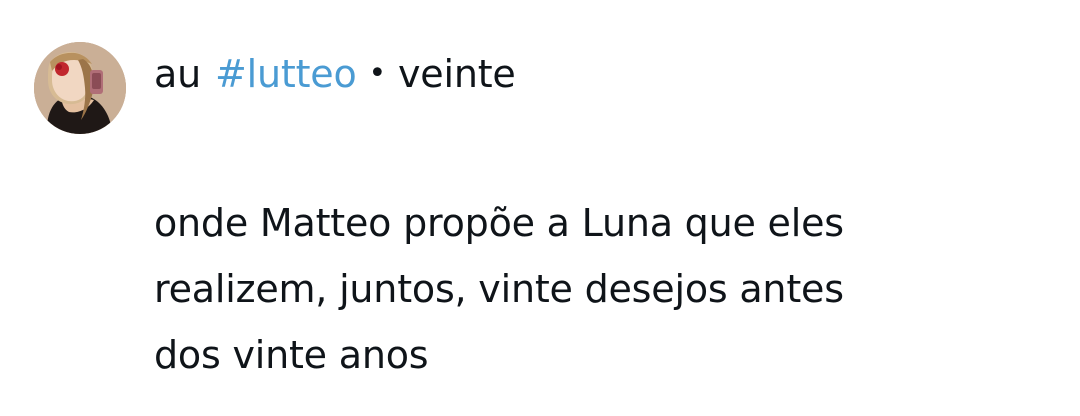 This screenshot has height=416, width=1080. I want to click on avatar, so click(80, 88).